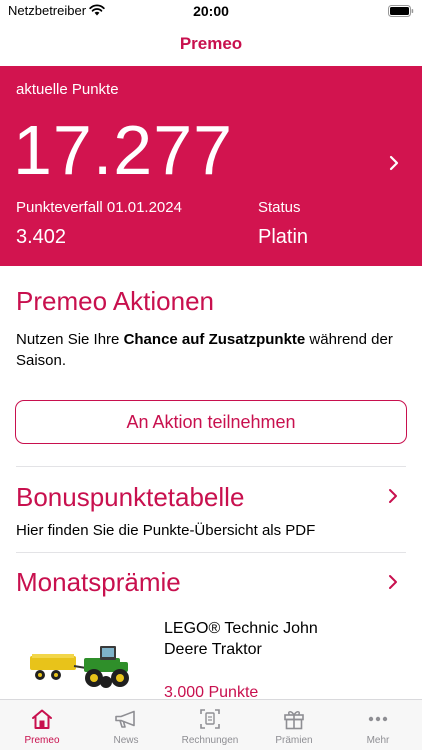 The image size is (422, 750). I want to click on tab-bar: Premeo News Rechnungen Prämien Mehr, so click(211, 724).